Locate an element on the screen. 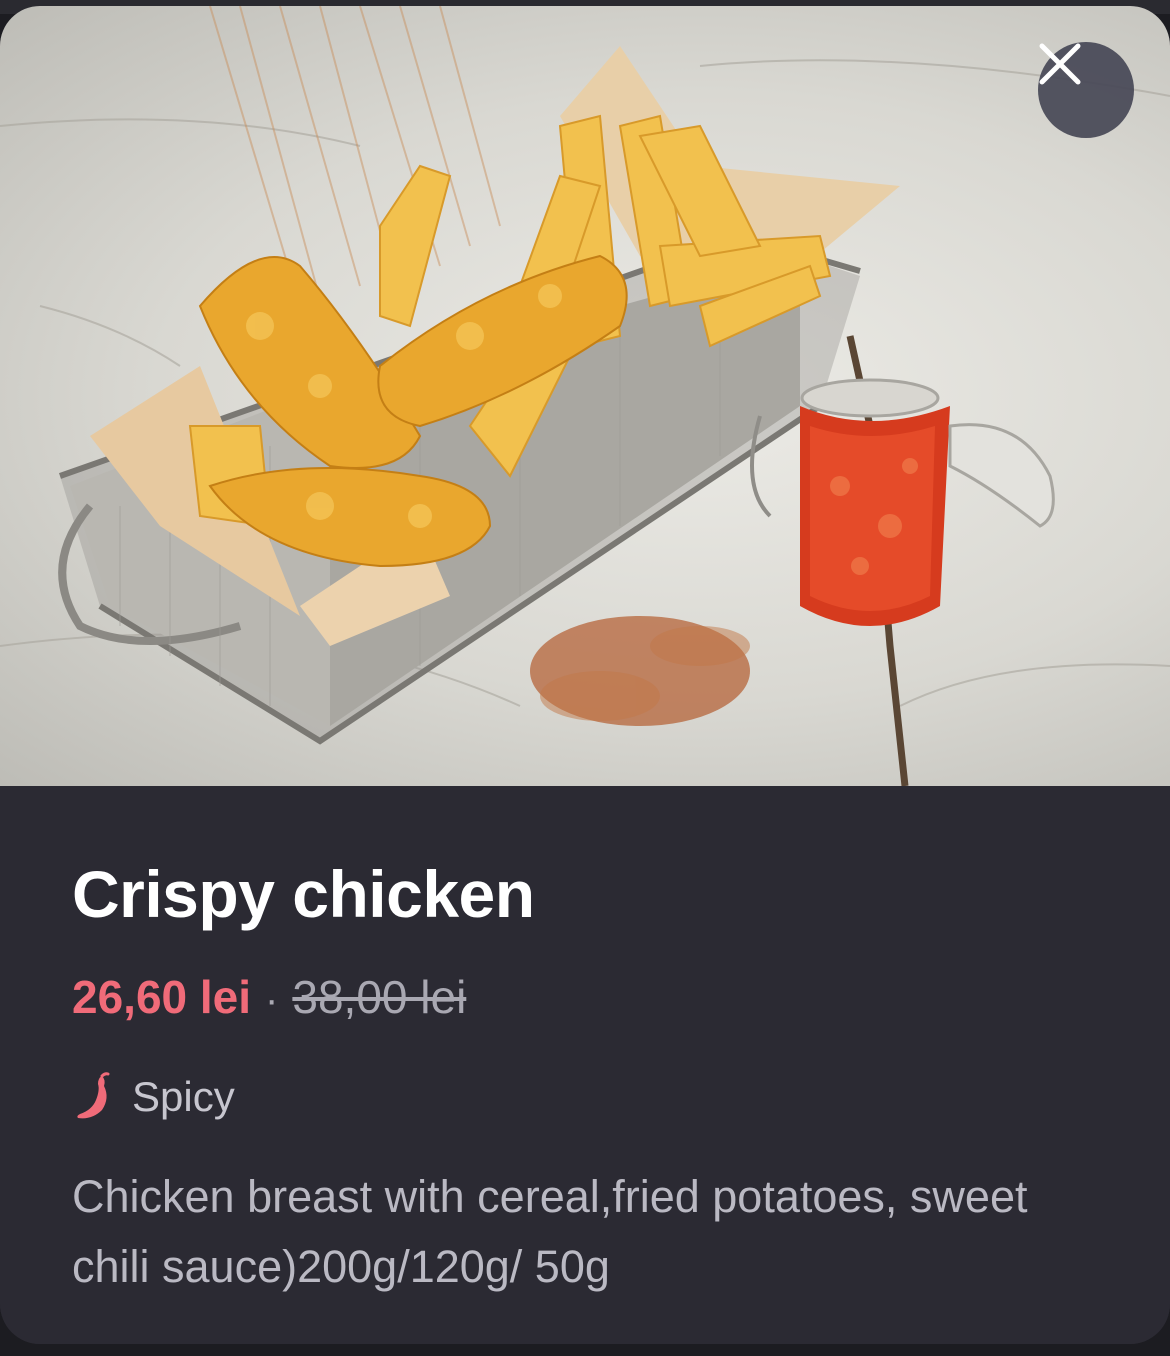 Image resolution: width=1170 pixels, height=1356 pixels. price-current: 26,60 lei is located at coordinates (162, 997).